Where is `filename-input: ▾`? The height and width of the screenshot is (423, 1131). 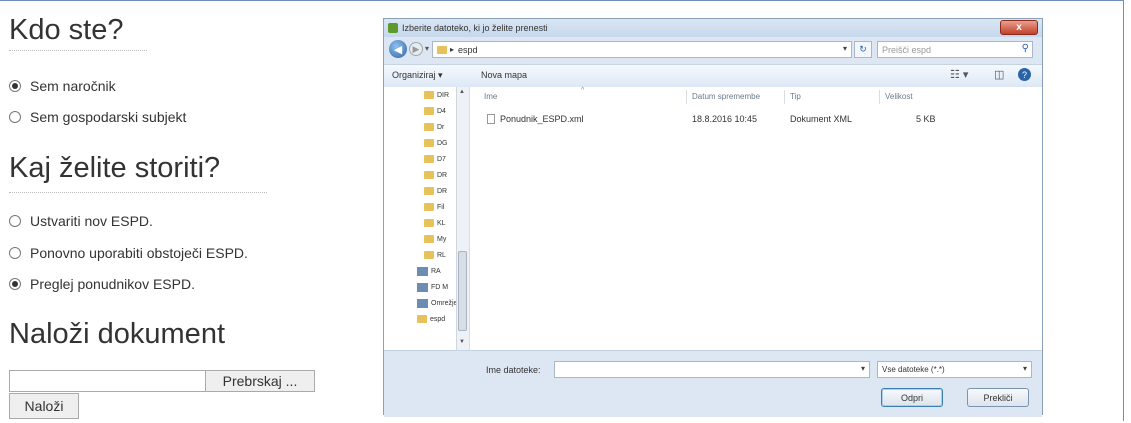 filename-input: ▾ is located at coordinates (712, 369).